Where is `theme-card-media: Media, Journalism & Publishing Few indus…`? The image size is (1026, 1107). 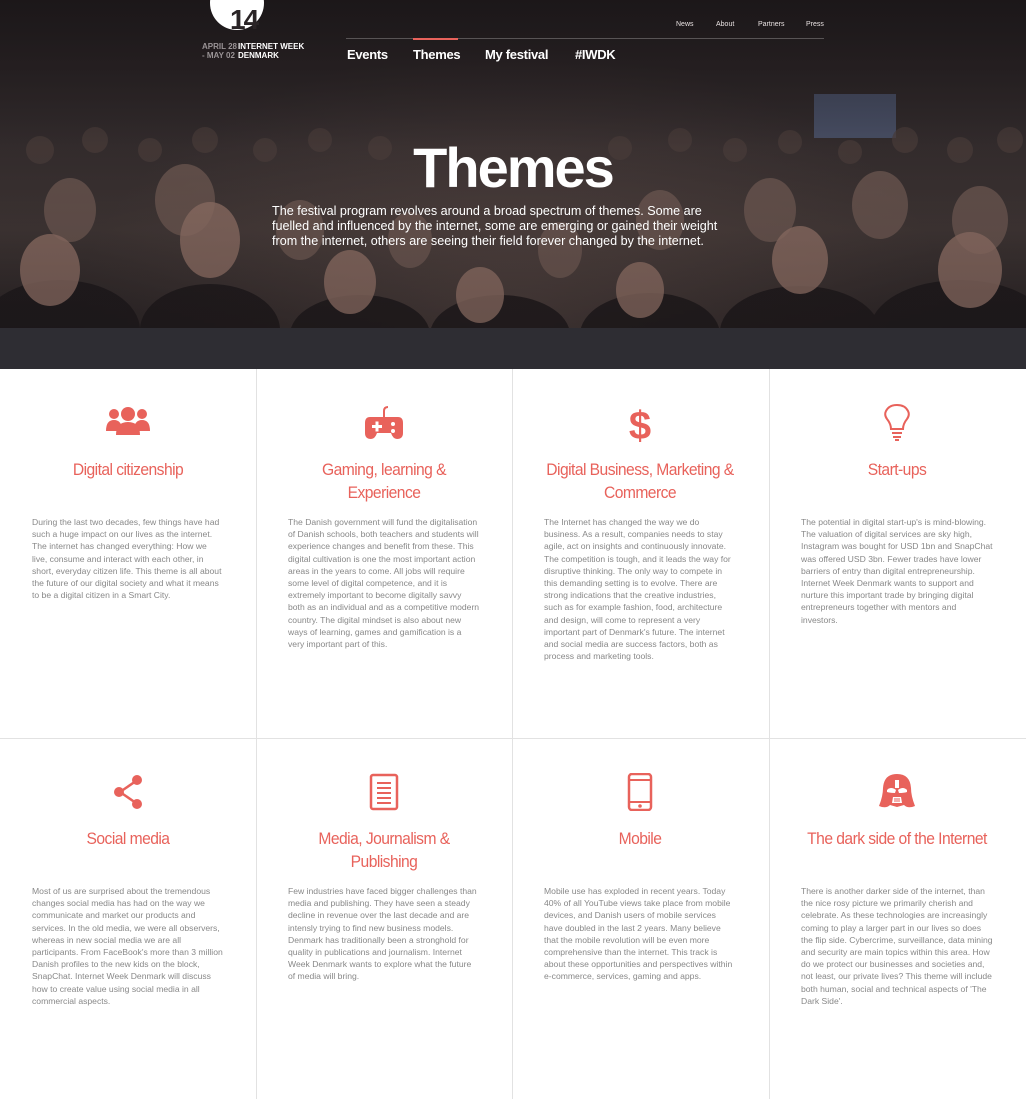
theme-card-media: Media, Journalism & Publishing Few indus… is located at coordinates (384, 922).